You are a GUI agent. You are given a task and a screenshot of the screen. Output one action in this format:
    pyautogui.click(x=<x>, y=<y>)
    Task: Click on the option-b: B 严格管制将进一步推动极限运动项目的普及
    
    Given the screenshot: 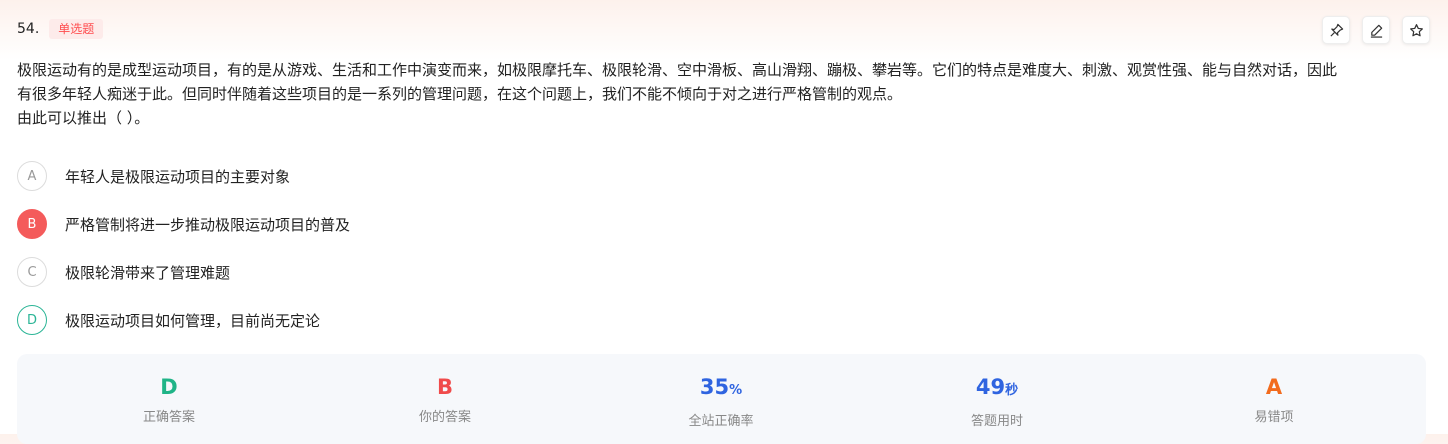 What is the action you would take?
    pyautogui.click(x=183, y=224)
    